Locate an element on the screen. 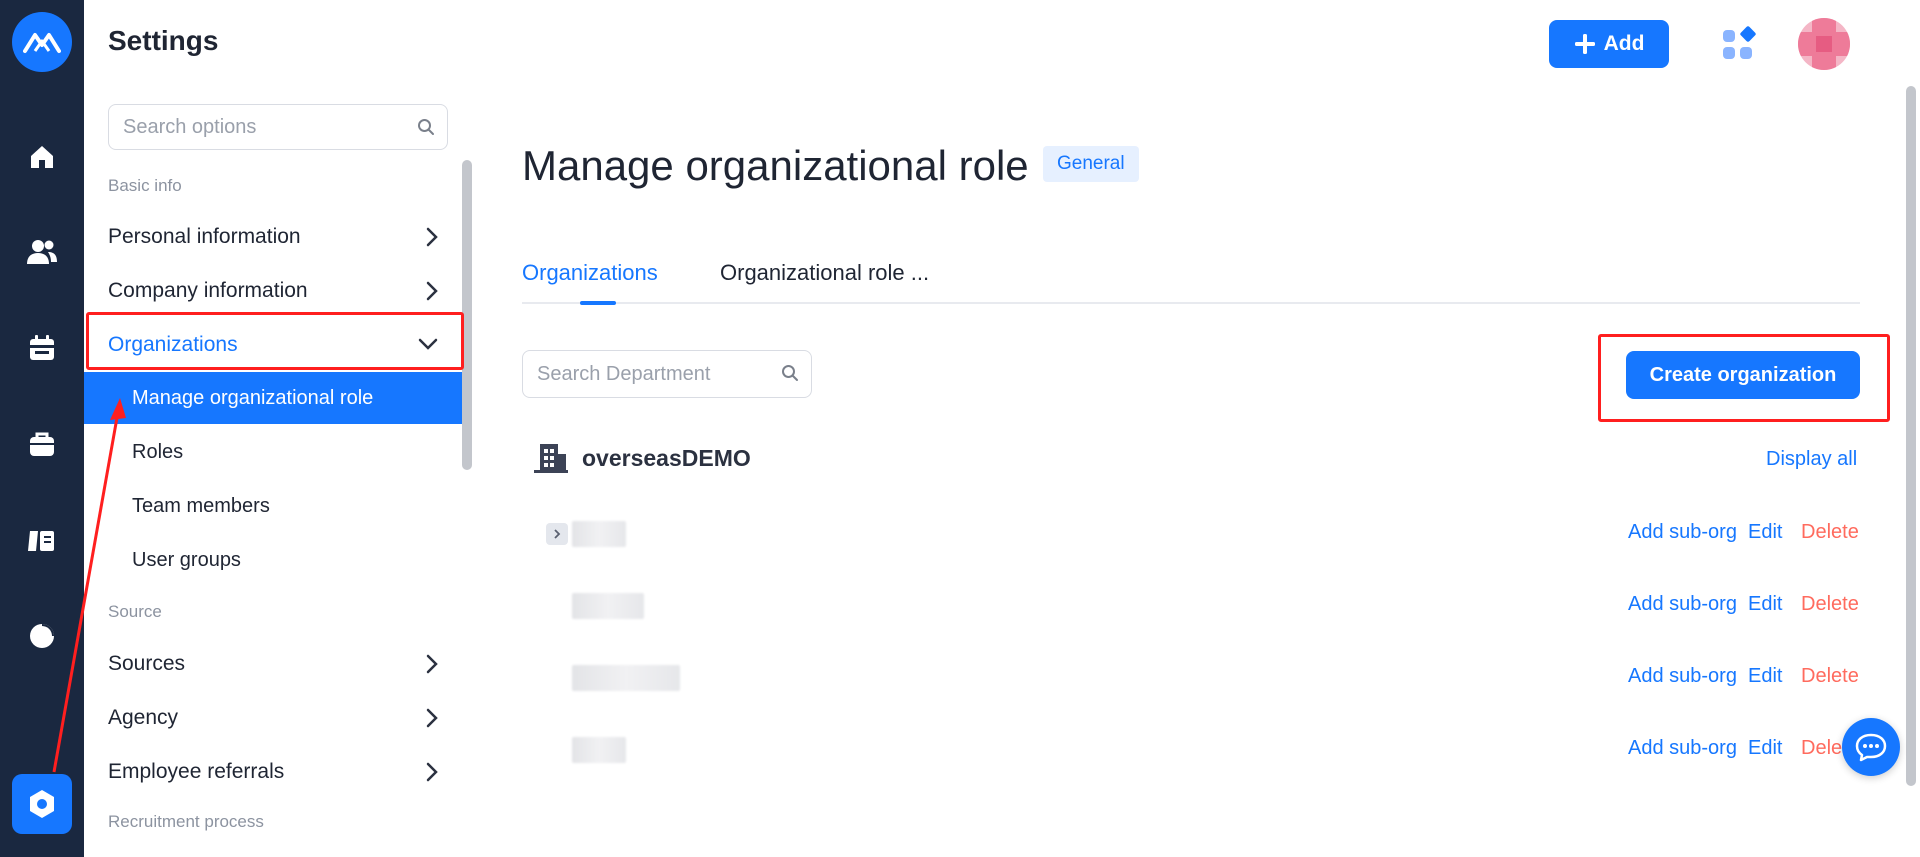 The height and width of the screenshot is (857, 1920). section-source: Source is located at coordinates (135, 611).